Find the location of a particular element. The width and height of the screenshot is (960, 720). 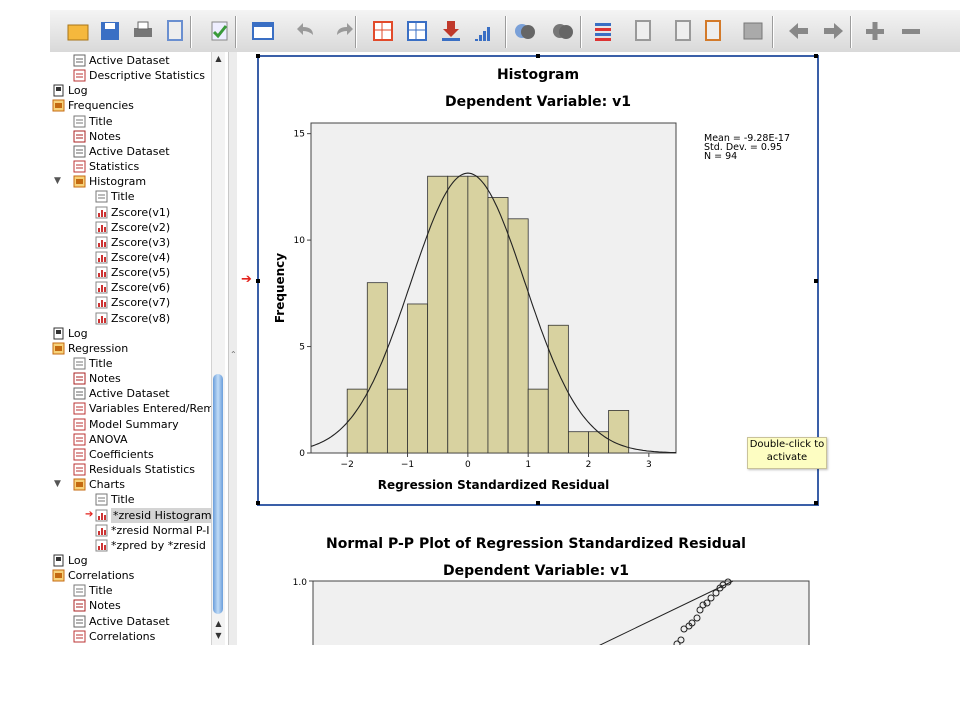

outline-item-label: Zscore(v6) is located at coordinates (141, 288).